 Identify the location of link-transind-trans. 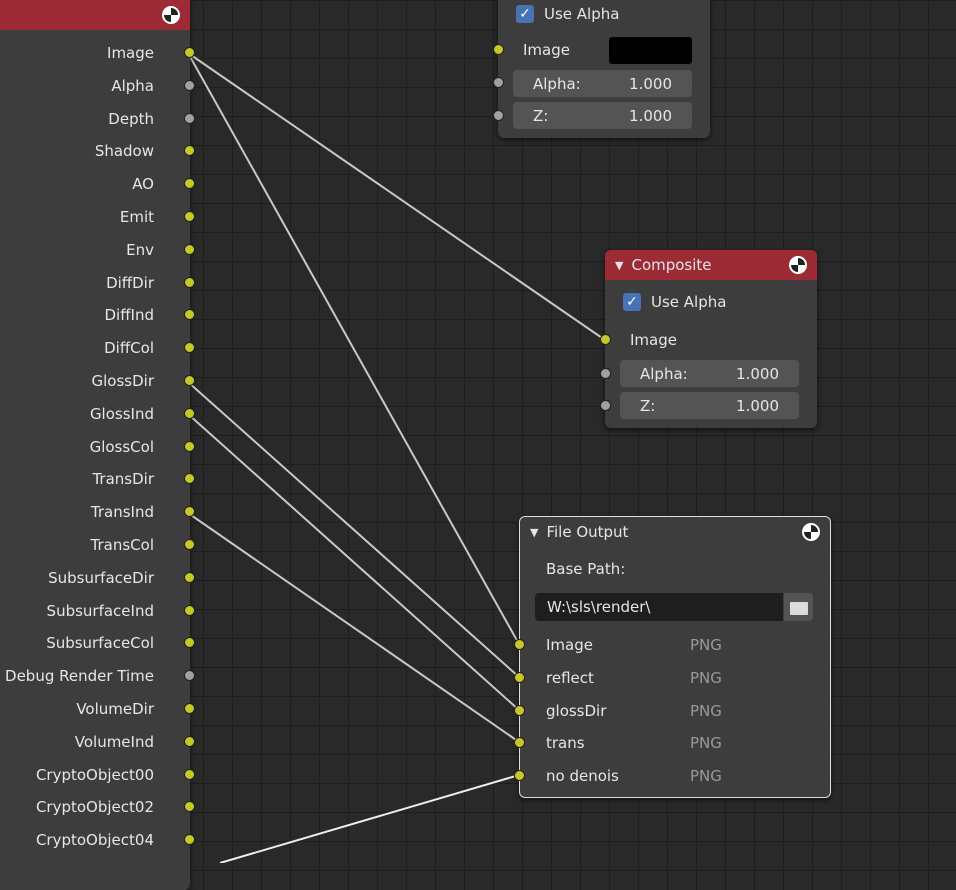
(353, 627).